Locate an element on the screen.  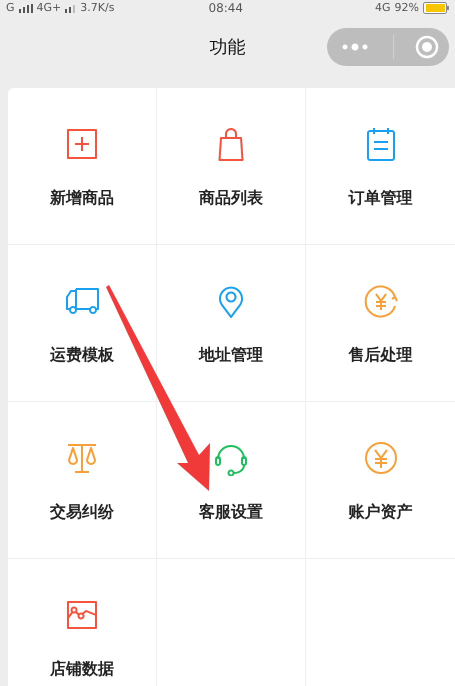
function-item: 地址管理 is located at coordinates (231, 323).